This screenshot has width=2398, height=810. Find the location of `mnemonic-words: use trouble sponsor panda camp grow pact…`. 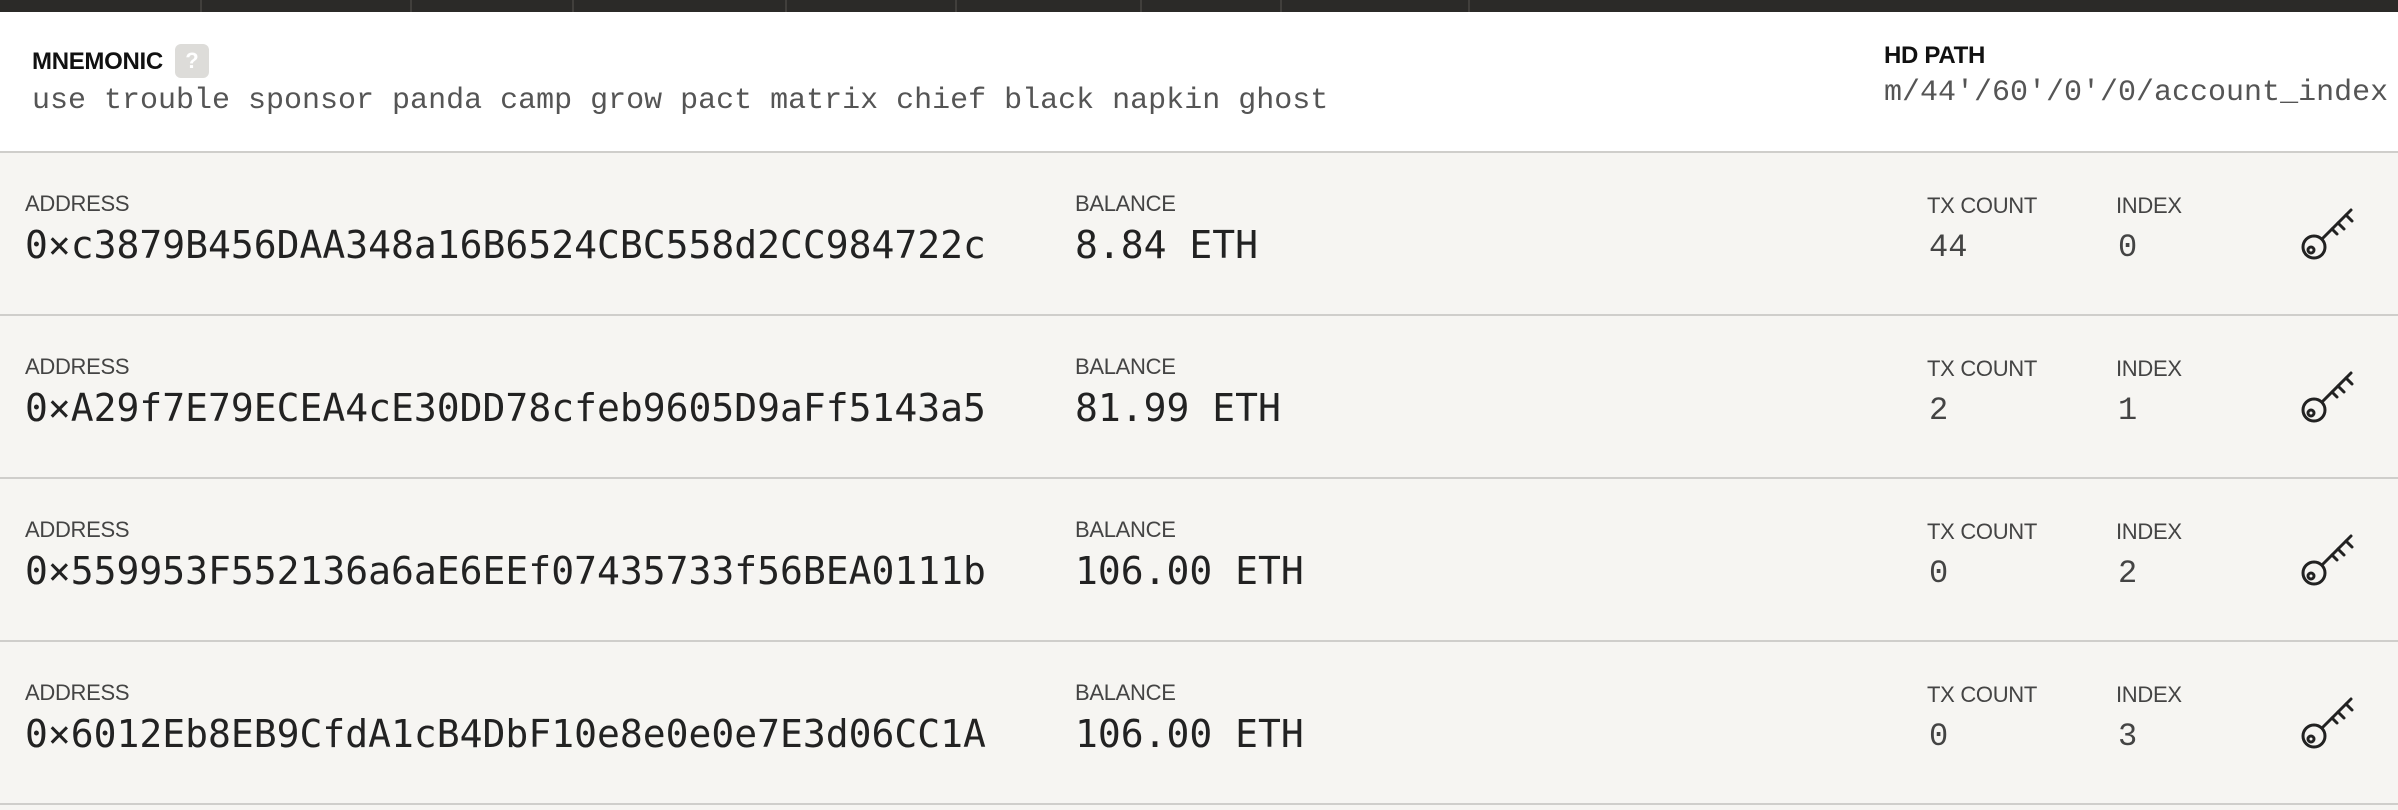

mnemonic-words: use trouble sponsor panda camp grow pact… is located at coordinates (680, 101).